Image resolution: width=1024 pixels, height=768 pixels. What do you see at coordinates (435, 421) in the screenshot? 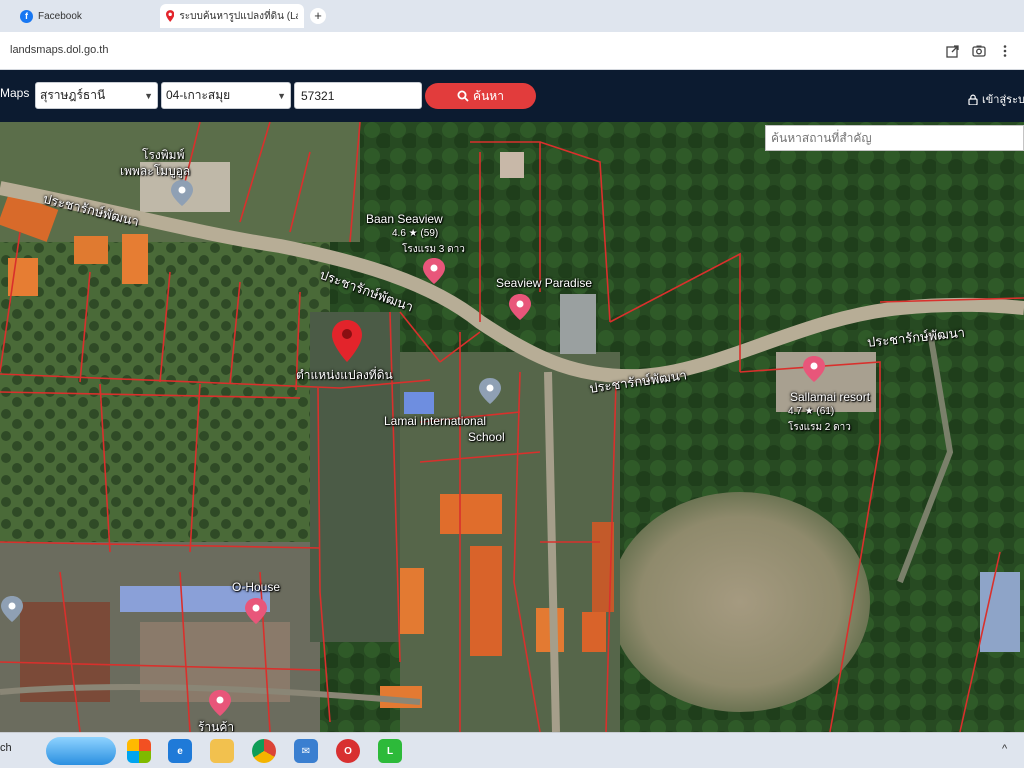
I see `place-label: Lamai International` at bounding box center [435, 421].